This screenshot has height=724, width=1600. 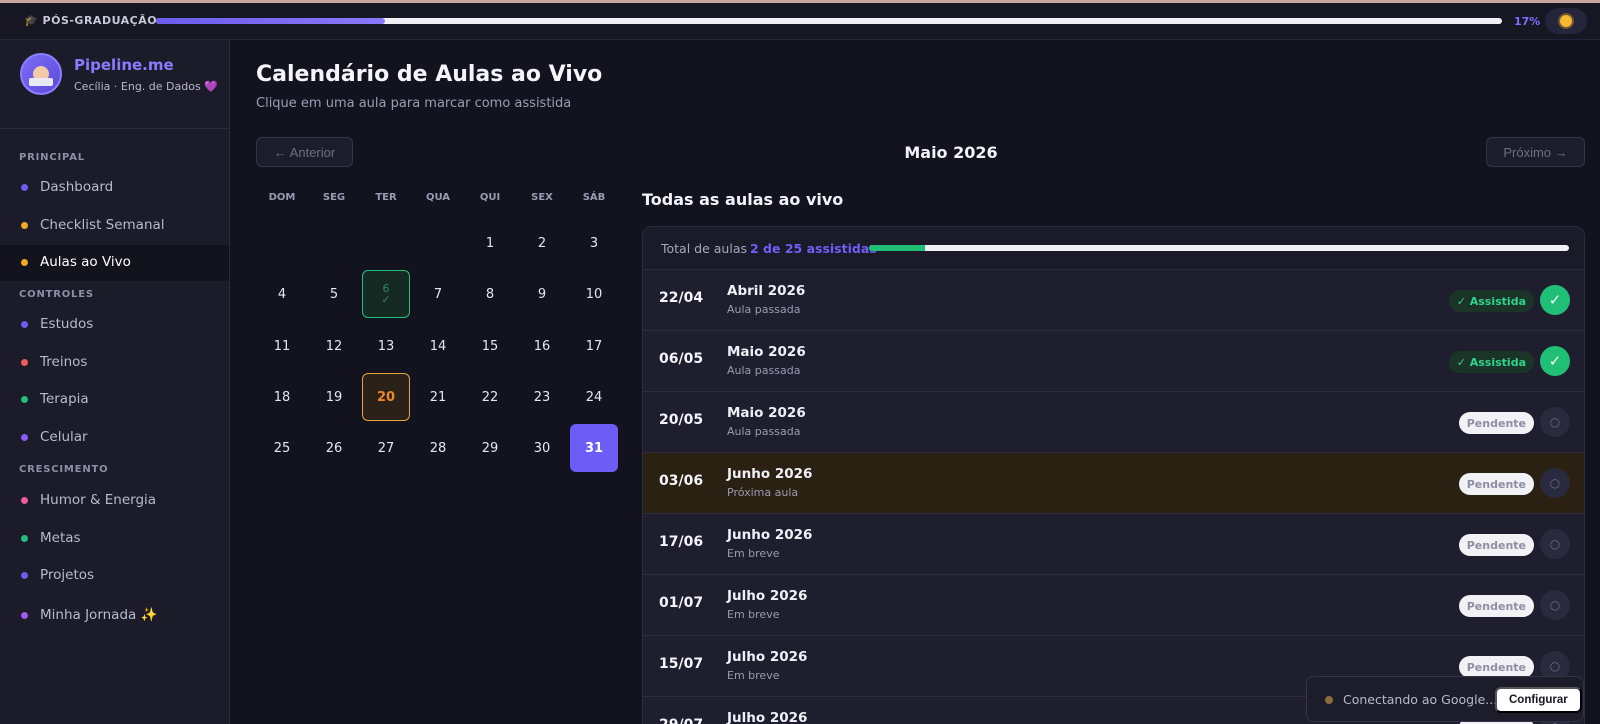 I want to click on calendar-day: 3, so click(x=594, y=243).